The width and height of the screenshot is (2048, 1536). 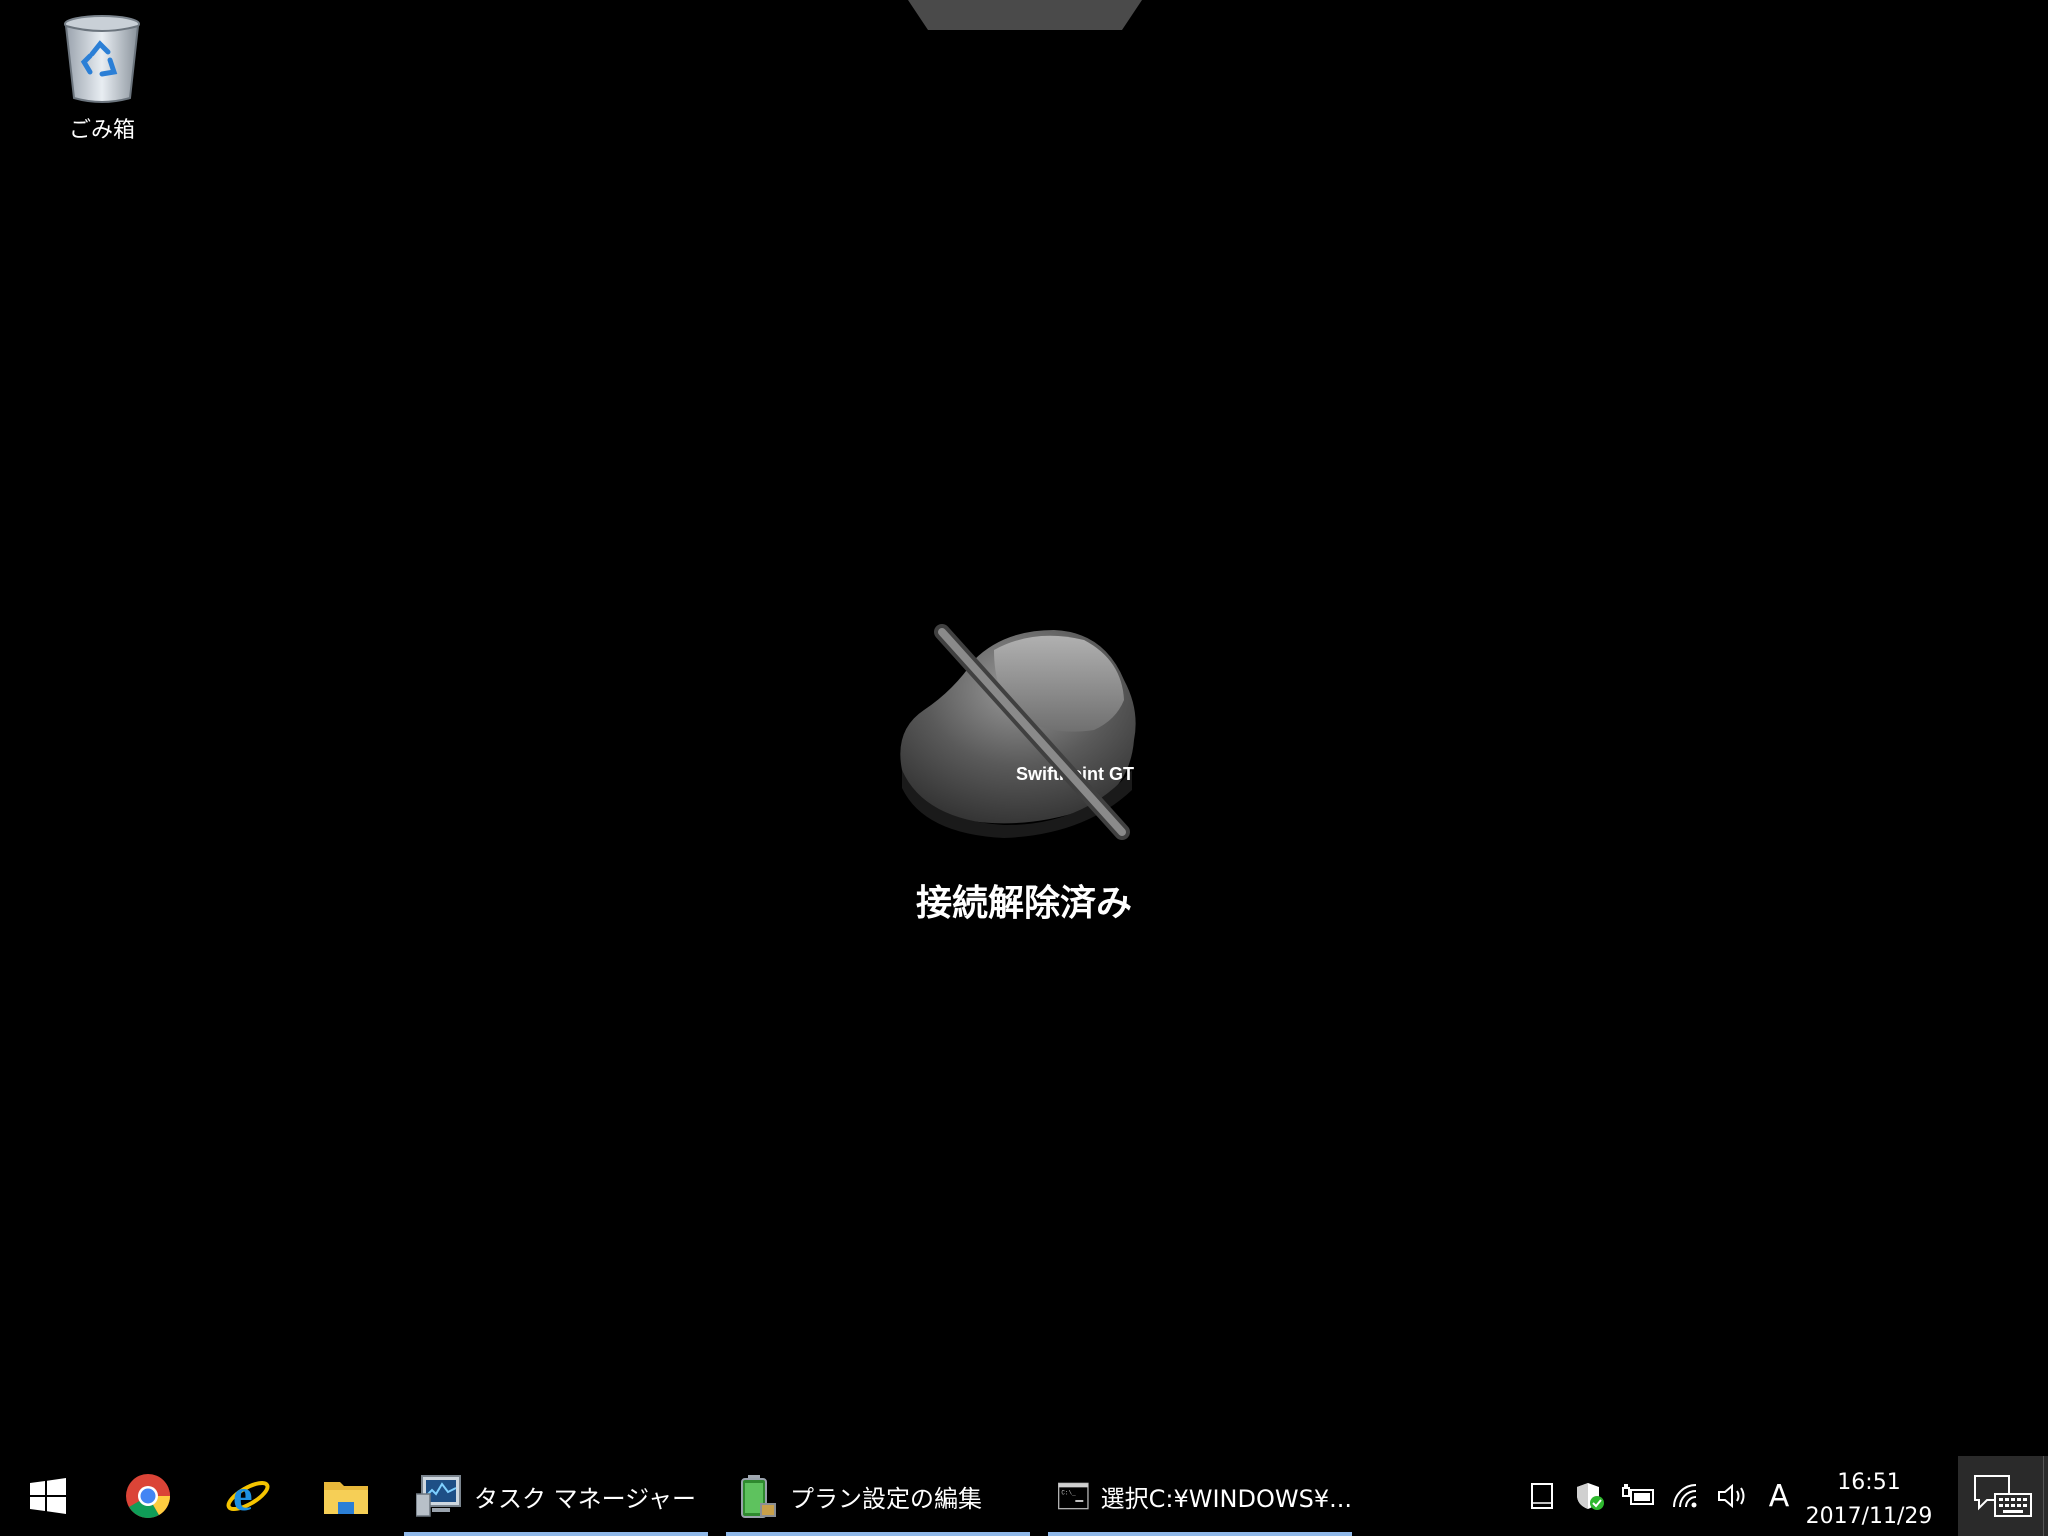 What do you see at coordinates (1025, 15) in the screenshot?
I see `top-pull-tab` at bounding box center [1025, 15].